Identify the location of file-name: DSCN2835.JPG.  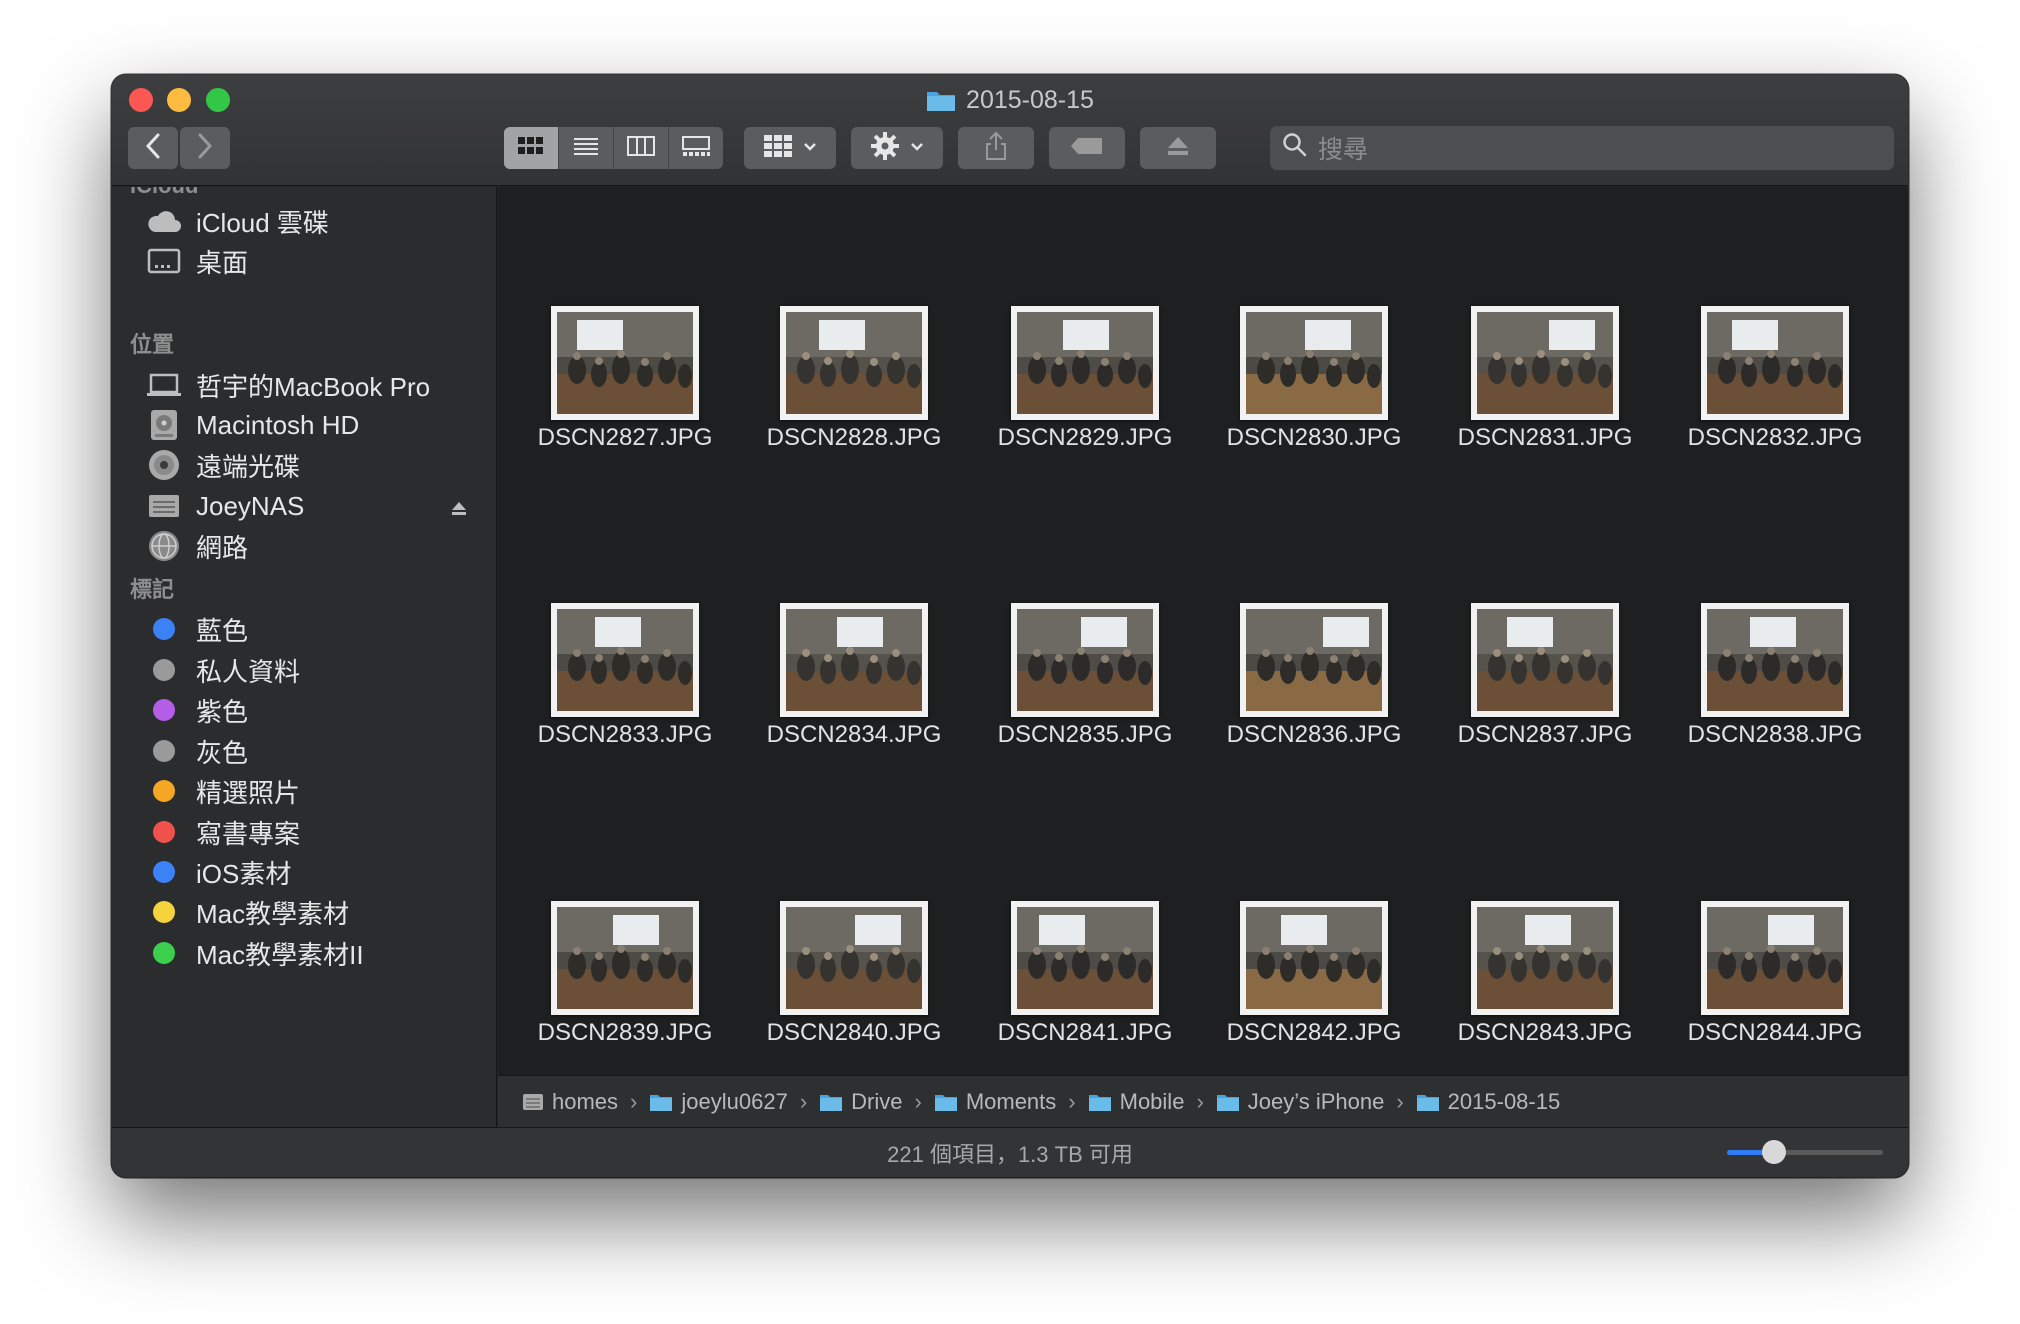
(1085, 734).